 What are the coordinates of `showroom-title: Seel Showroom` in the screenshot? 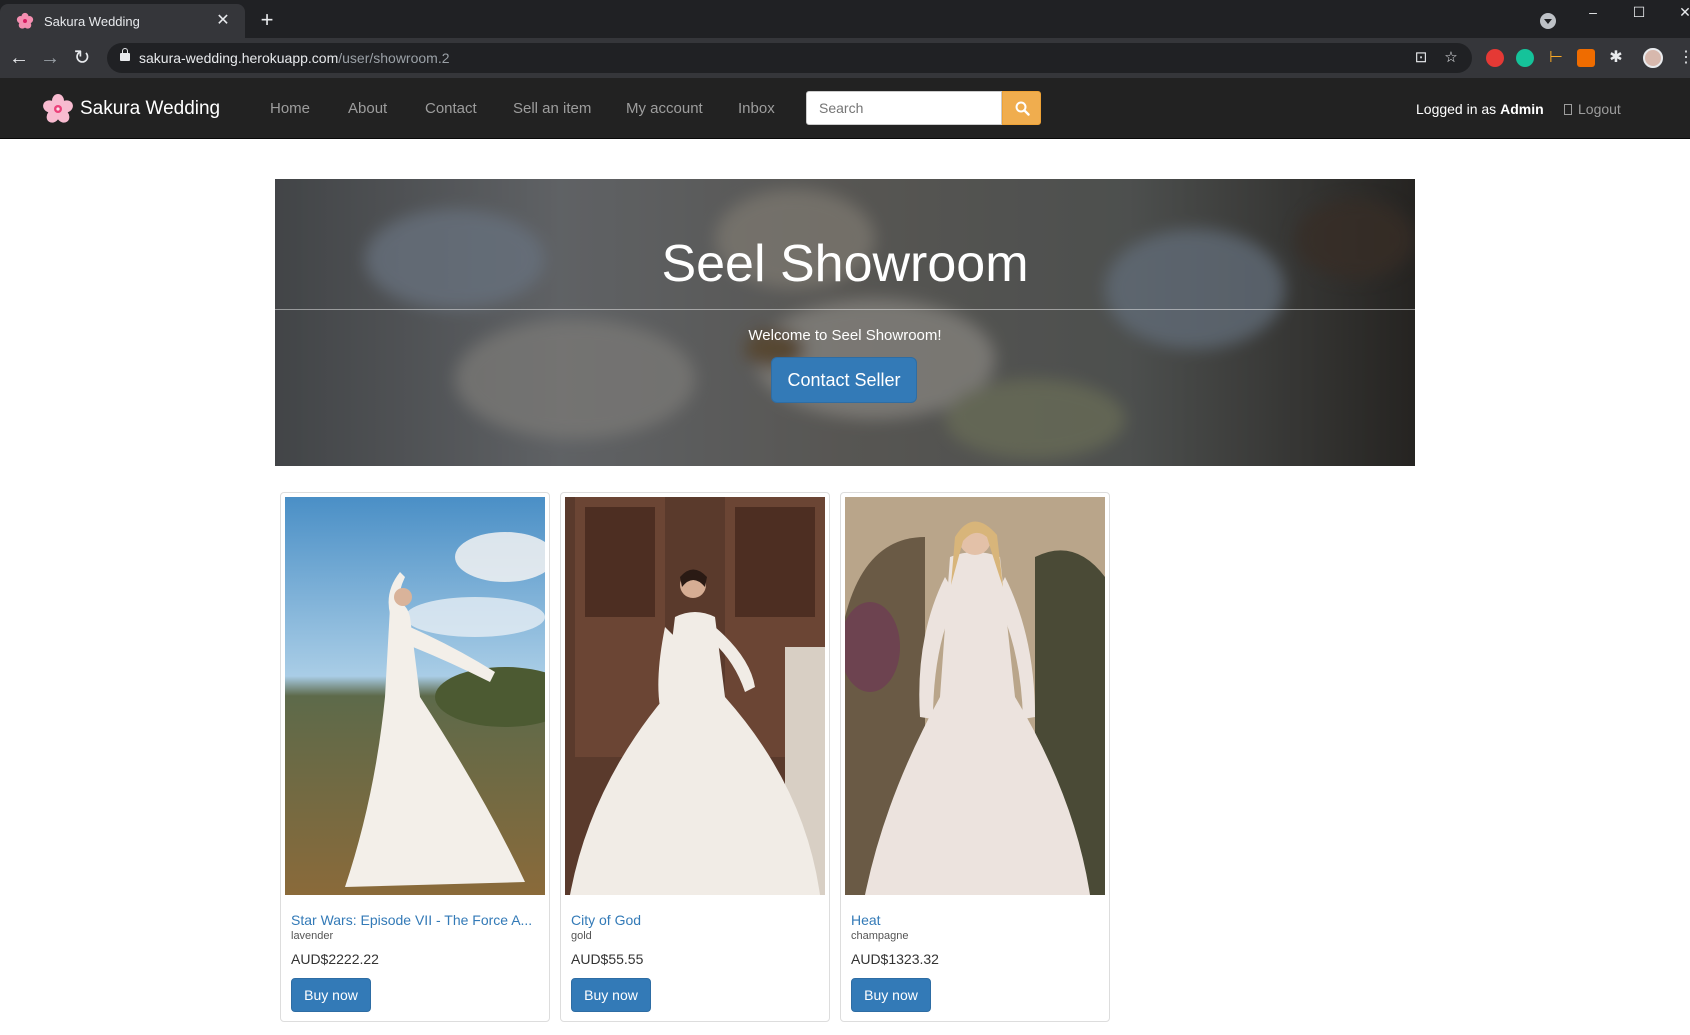 It's located at (845, 264).